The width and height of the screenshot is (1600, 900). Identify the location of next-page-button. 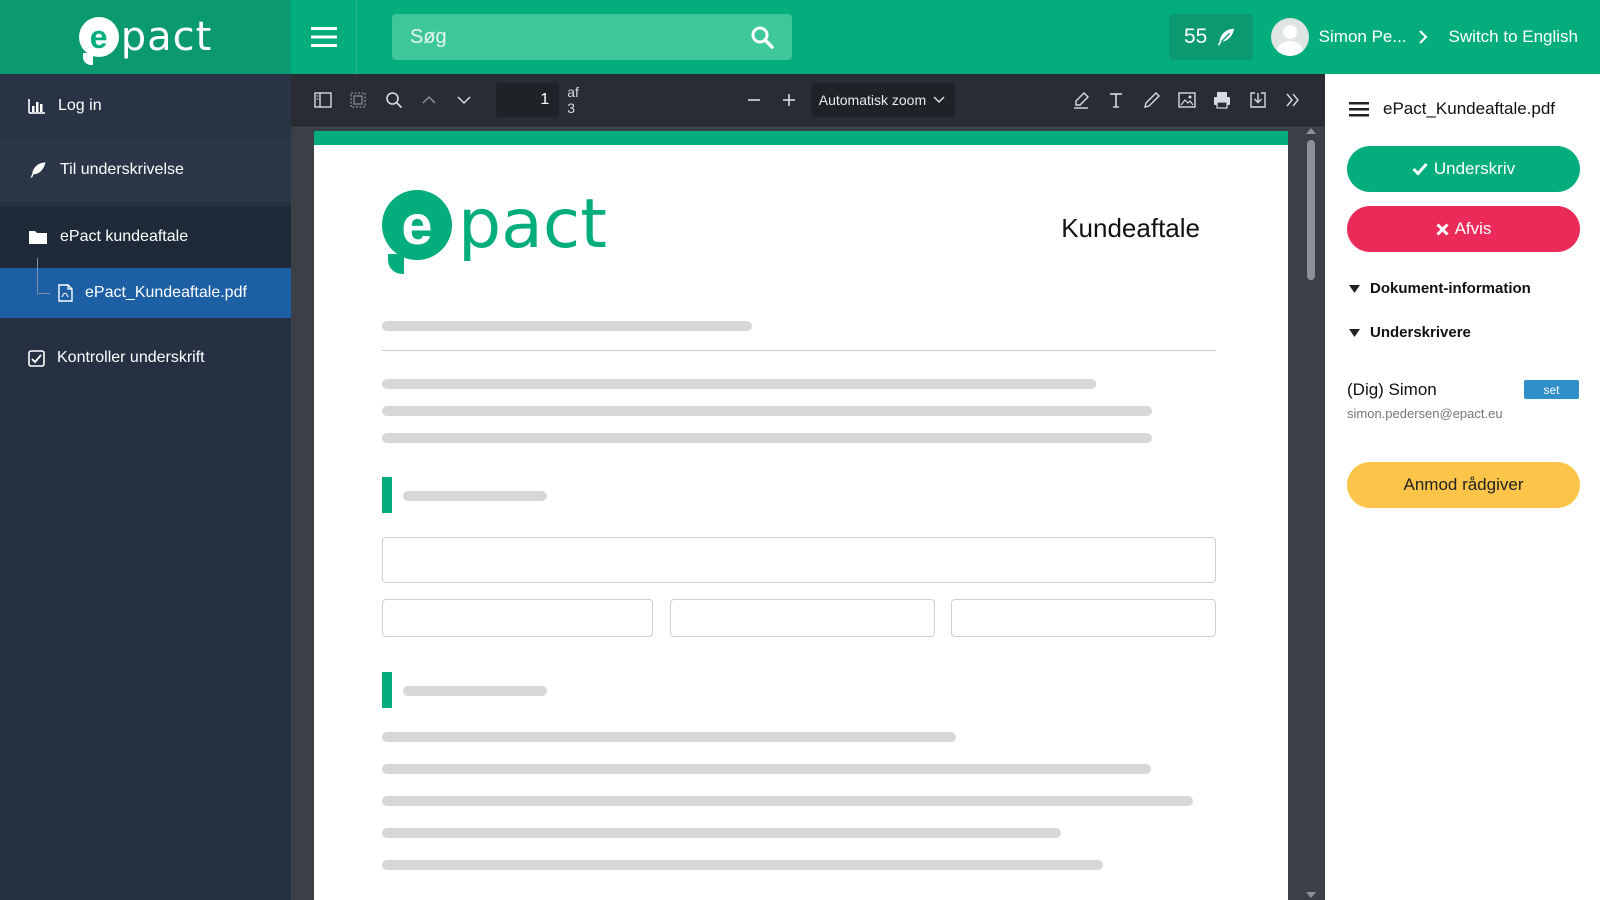
(464, 100).